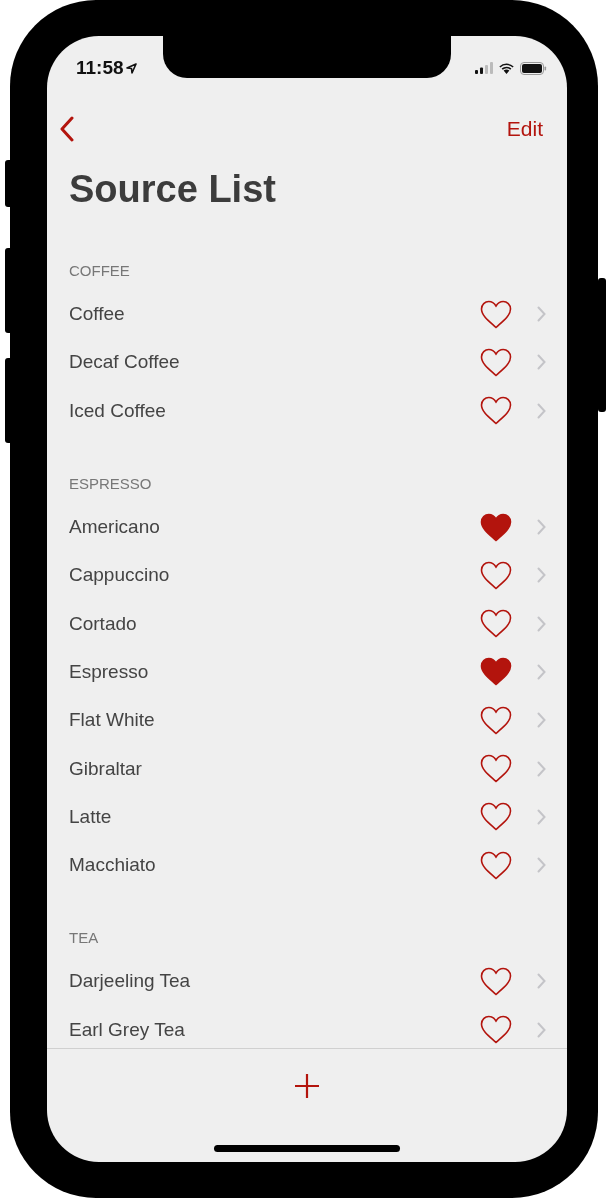 The height and width of the screenshot is (1198, 614). Describe the element at coordinates (307, 672) in the screenshot. I see `list-row: Espresso` at that location.